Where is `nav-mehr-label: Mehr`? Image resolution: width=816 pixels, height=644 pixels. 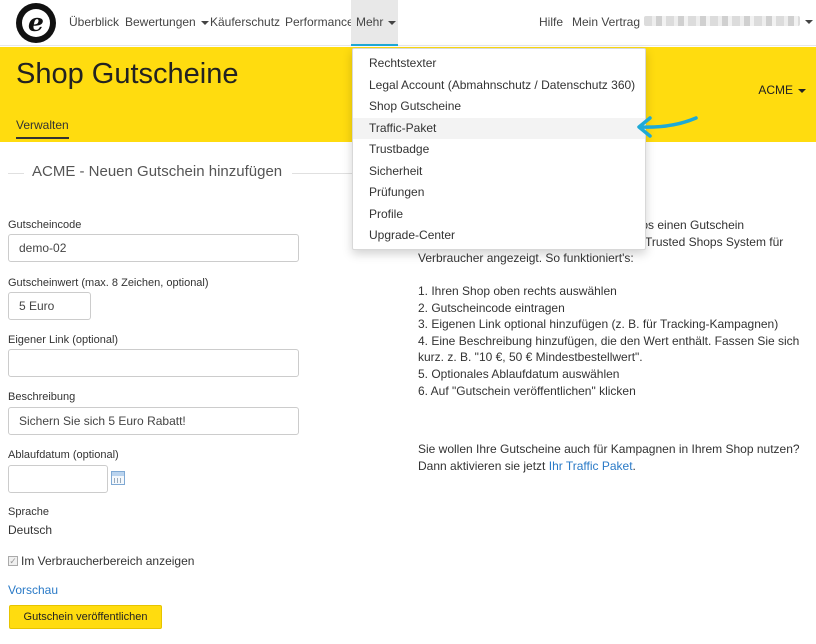
nav-mehr-label: Mehr is located at coordinates (370, 22).